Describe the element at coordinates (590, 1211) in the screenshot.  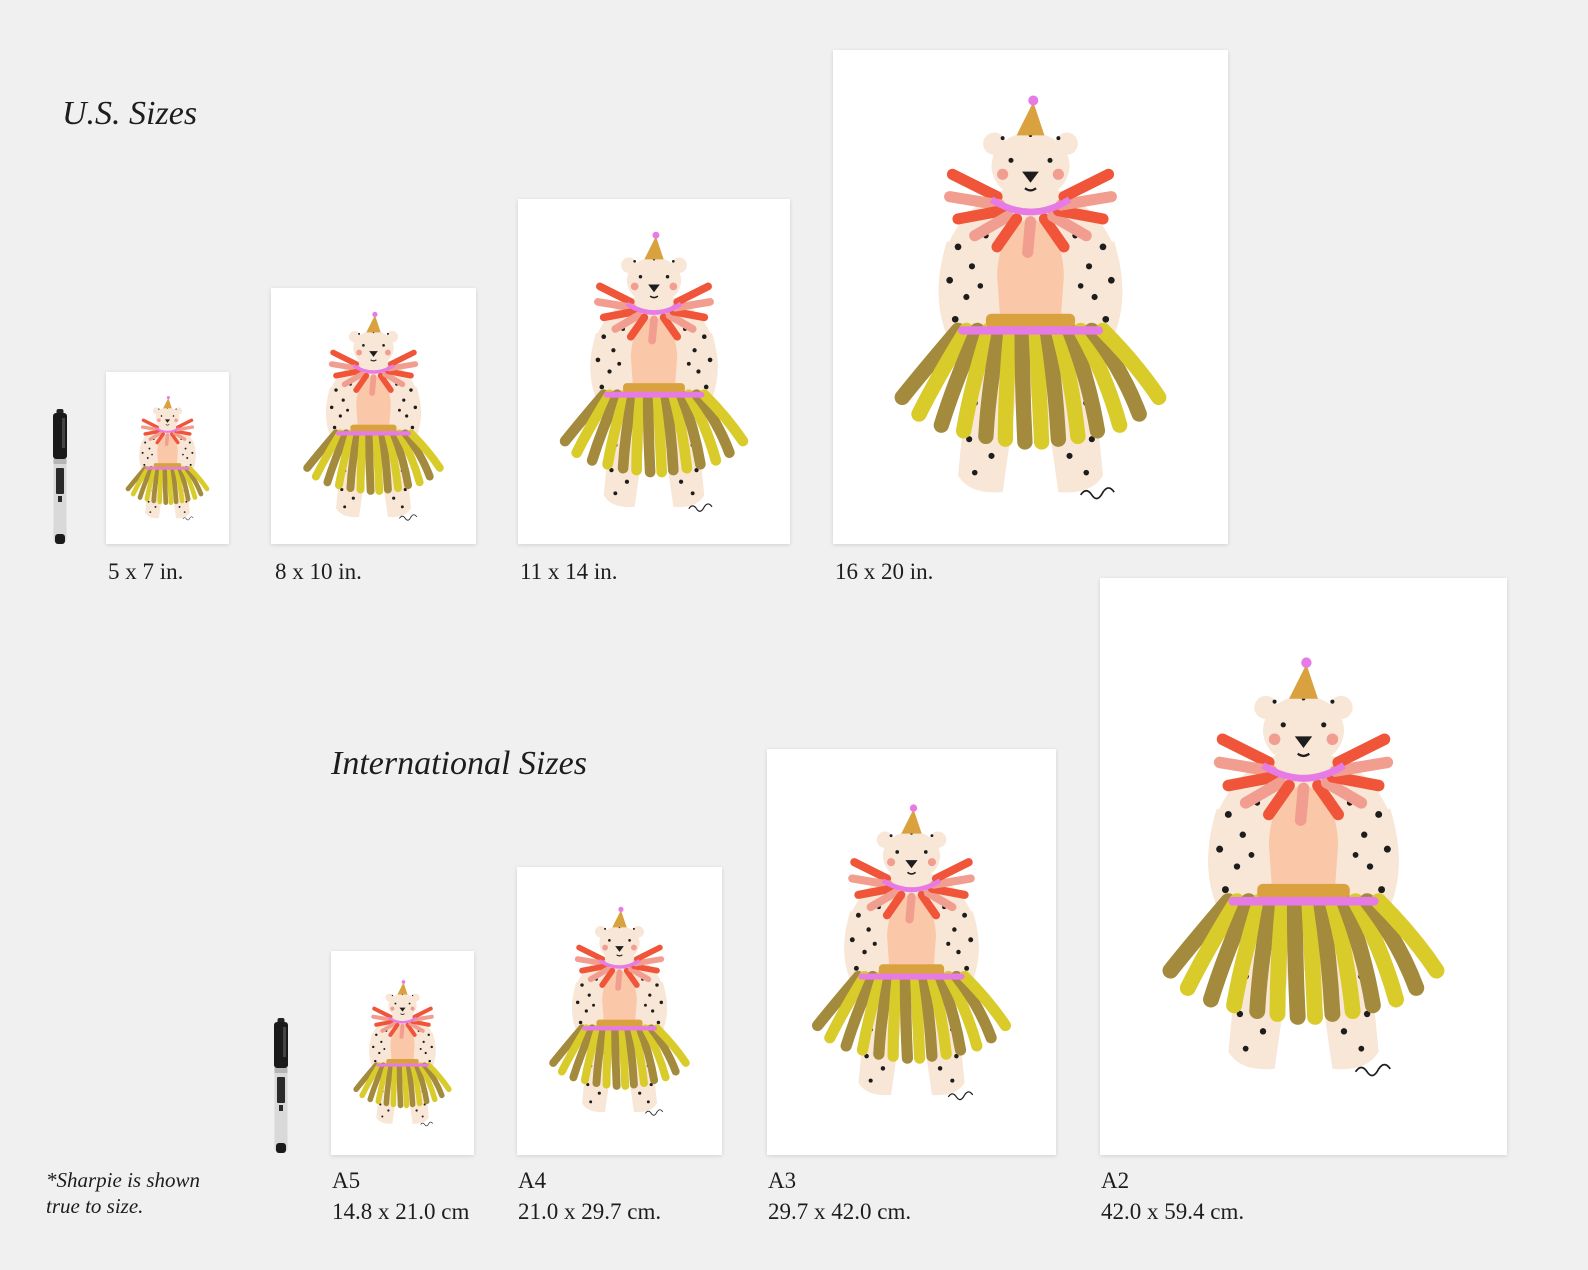
I see `size-dims-a4: 21.0 x 29.7 cm.` at that location.